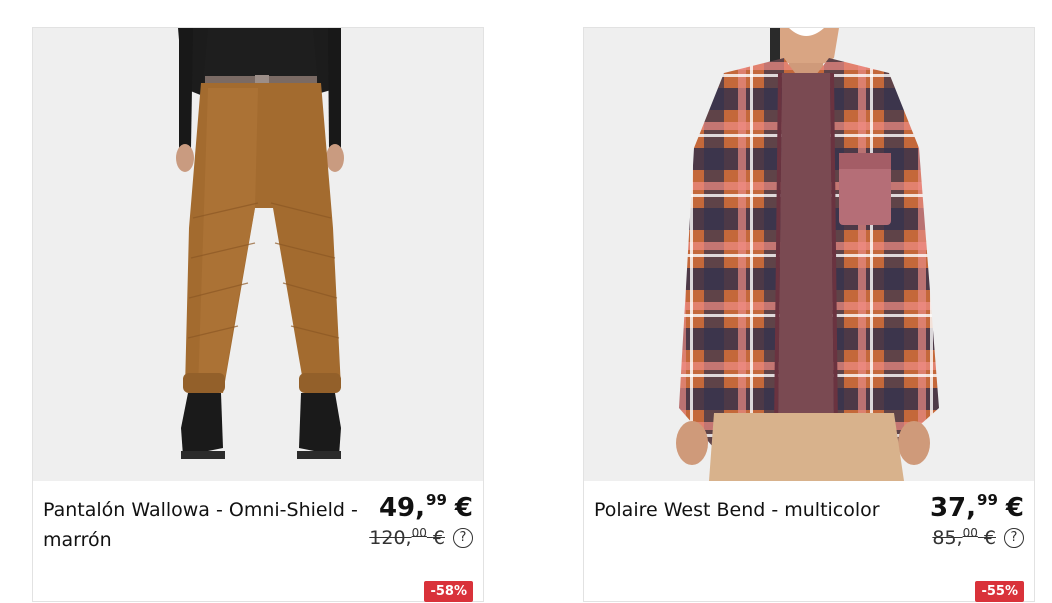  Describe the element at coordinates (448, 591) in the screenshot. I see `discount-badge: -58%` at that location.